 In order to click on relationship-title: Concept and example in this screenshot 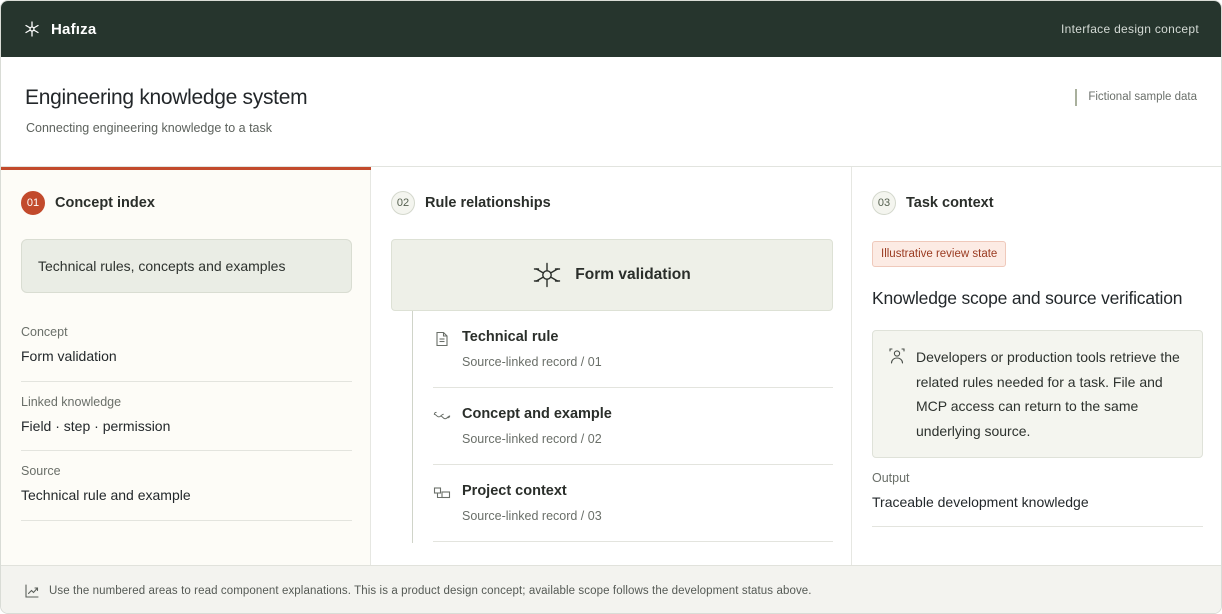, I will do `click(537, 414)`.